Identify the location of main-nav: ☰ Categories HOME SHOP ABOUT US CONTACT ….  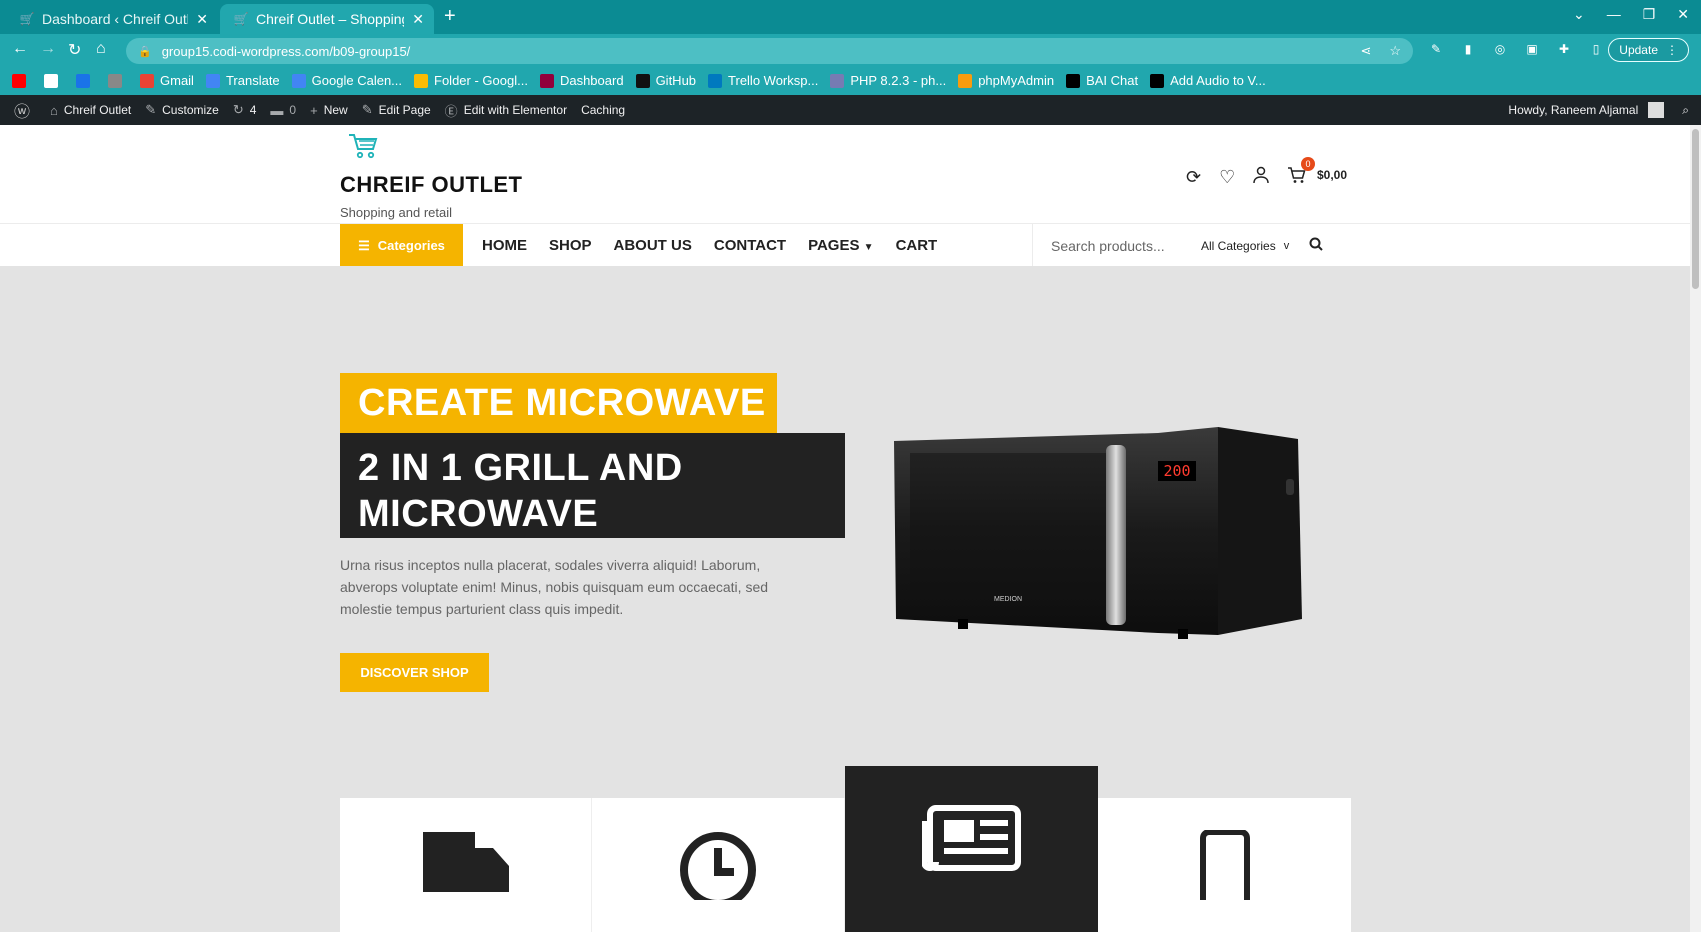
(845, 245).